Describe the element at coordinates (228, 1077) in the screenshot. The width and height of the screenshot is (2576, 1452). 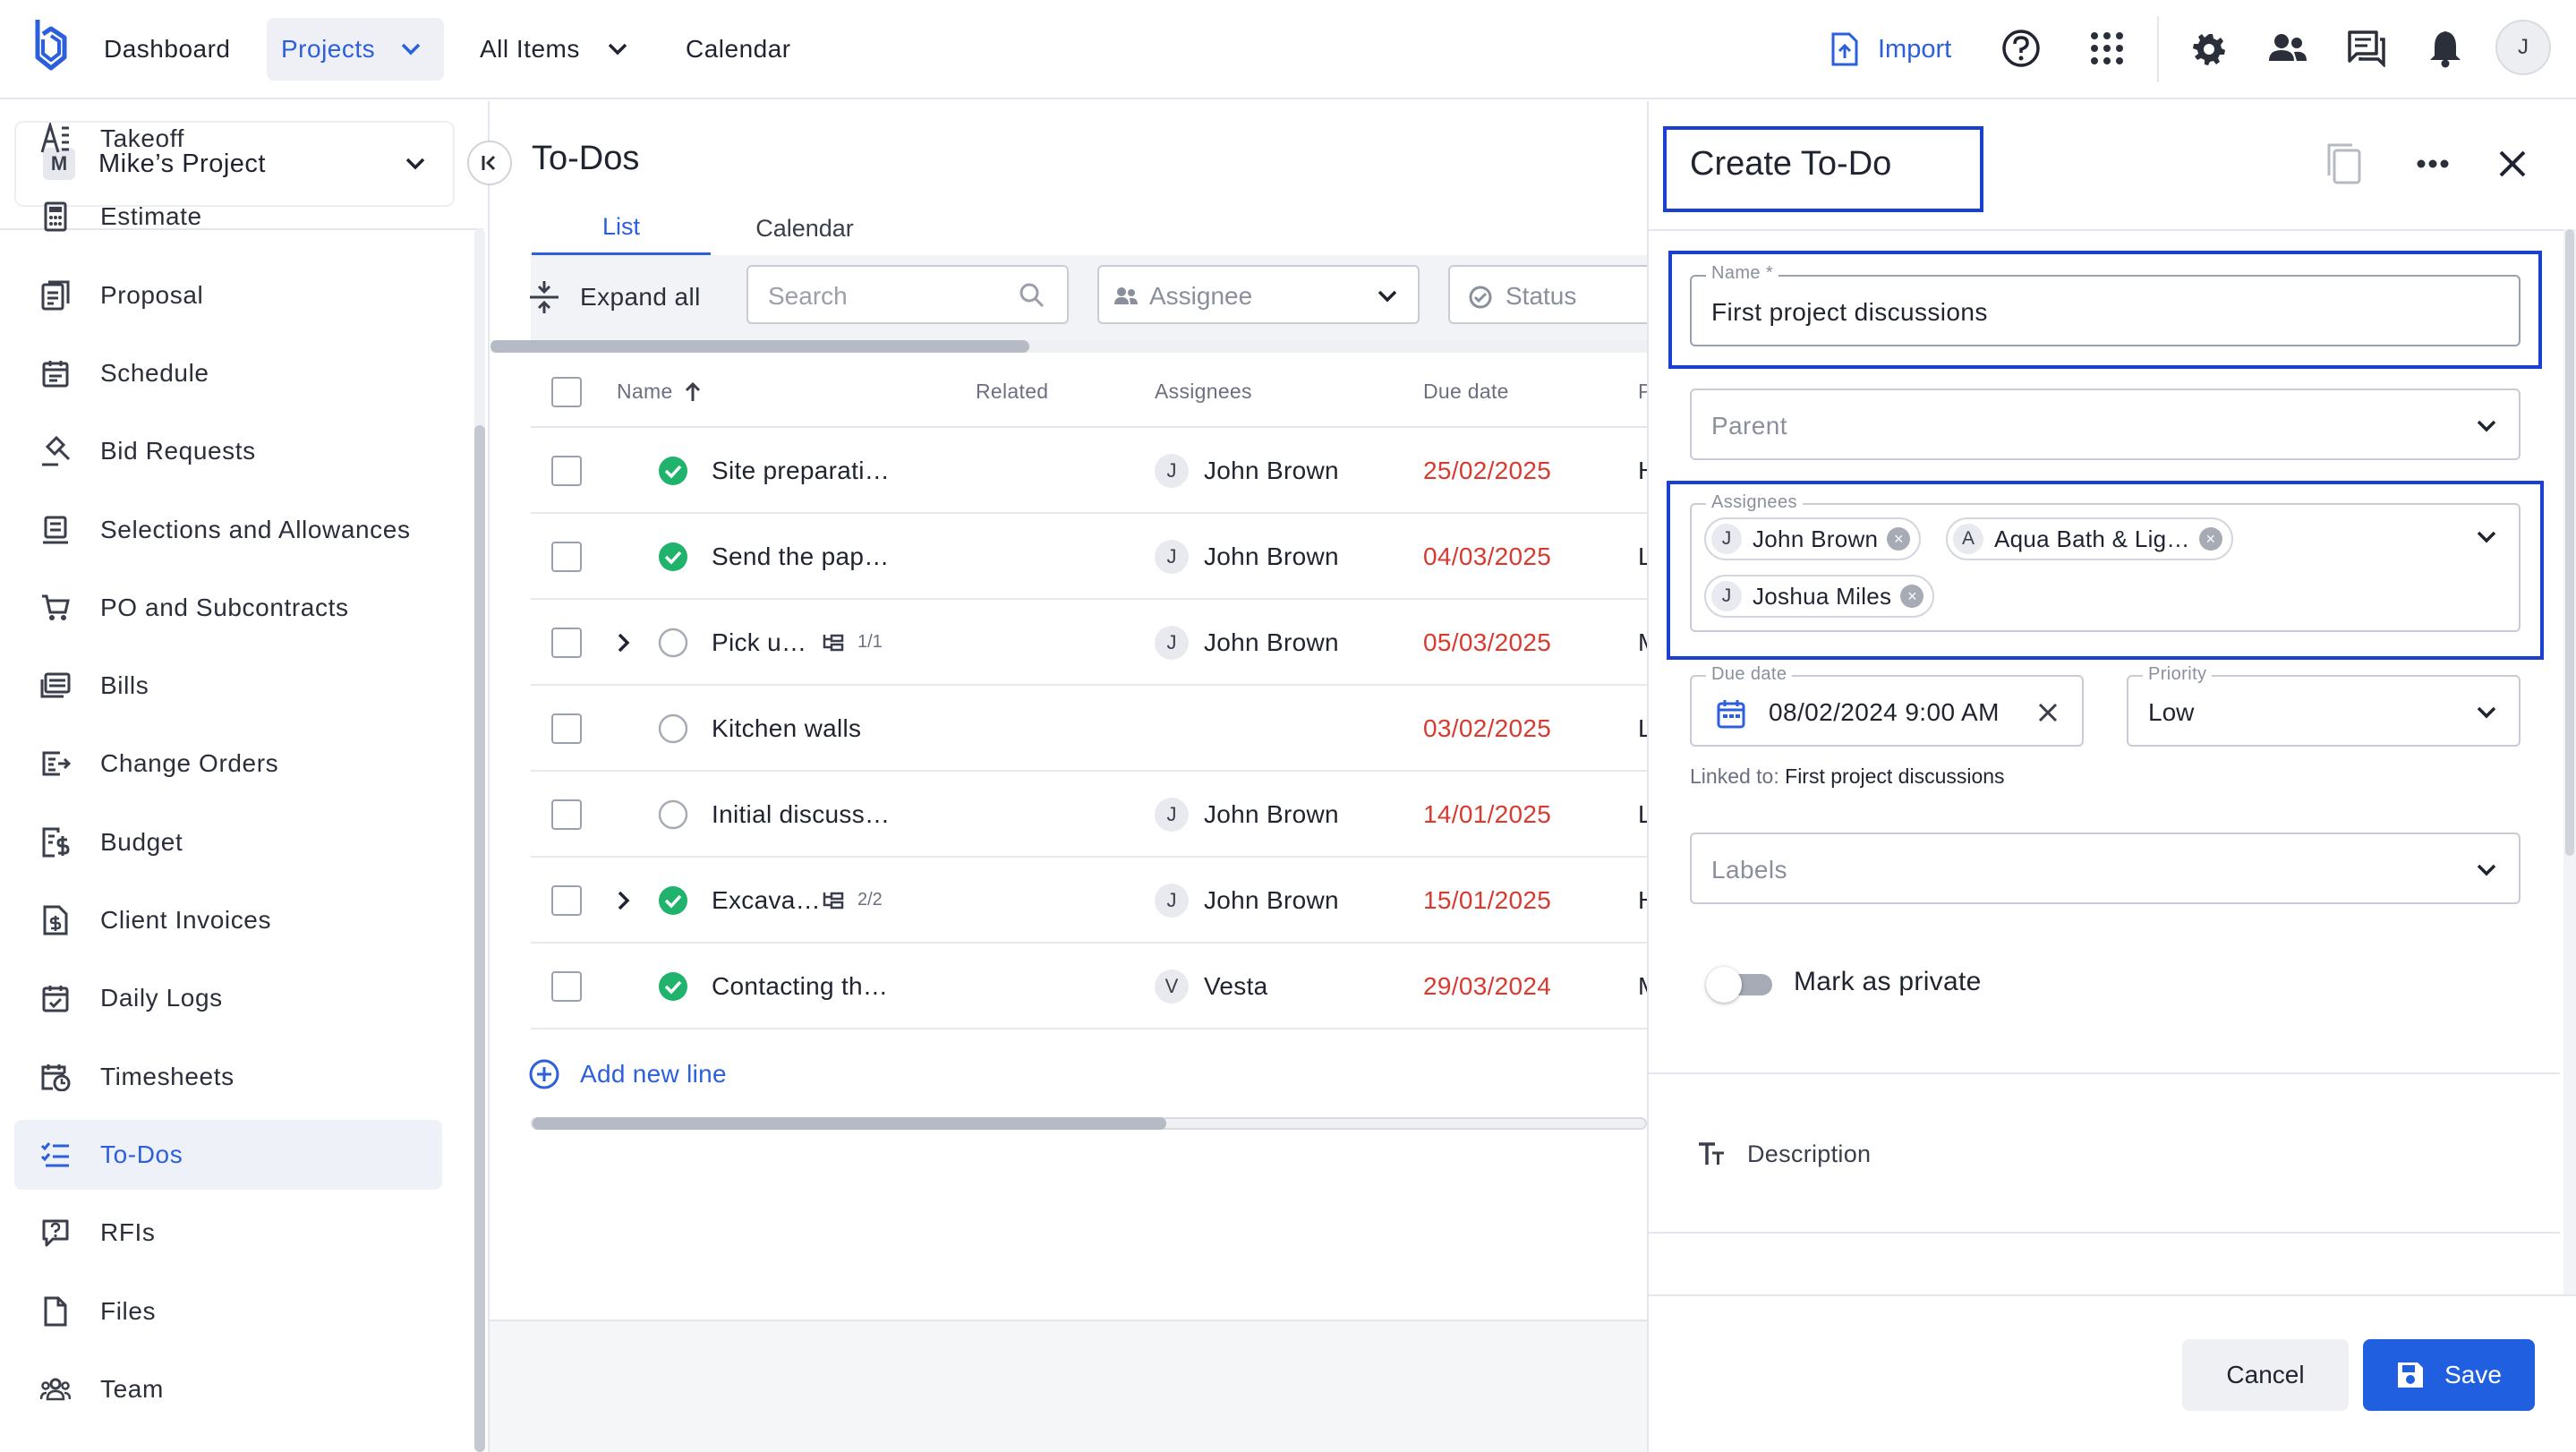
I see `sidebar-item-timesheets: Timesheets` at that location.